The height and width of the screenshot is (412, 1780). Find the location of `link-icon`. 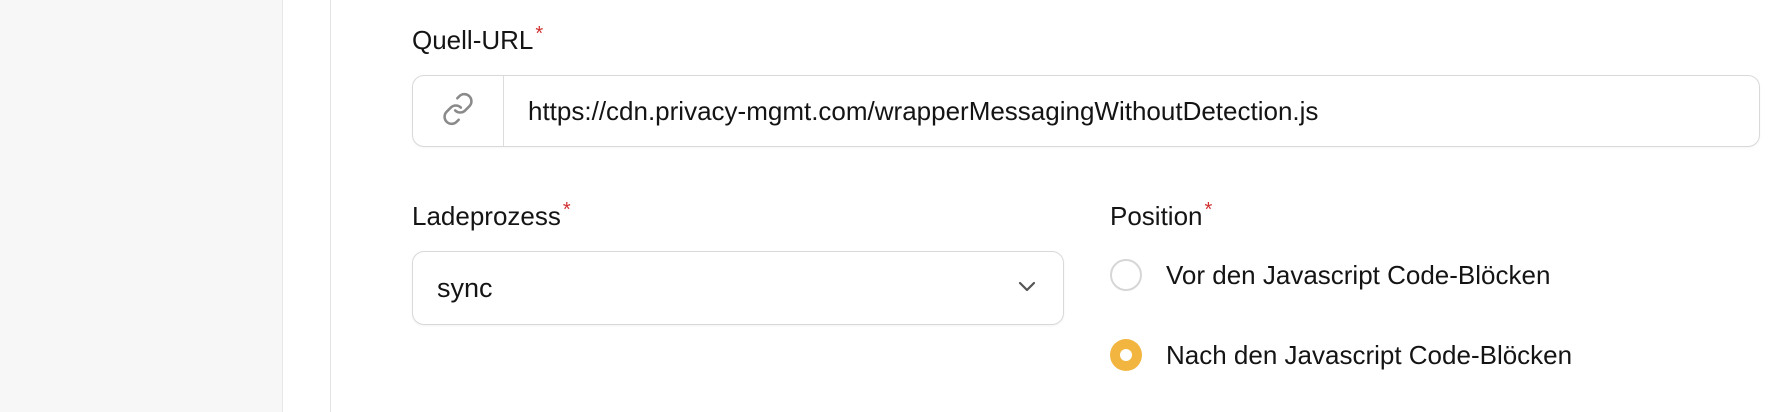

link-icon is located at coordinates (458, 111).